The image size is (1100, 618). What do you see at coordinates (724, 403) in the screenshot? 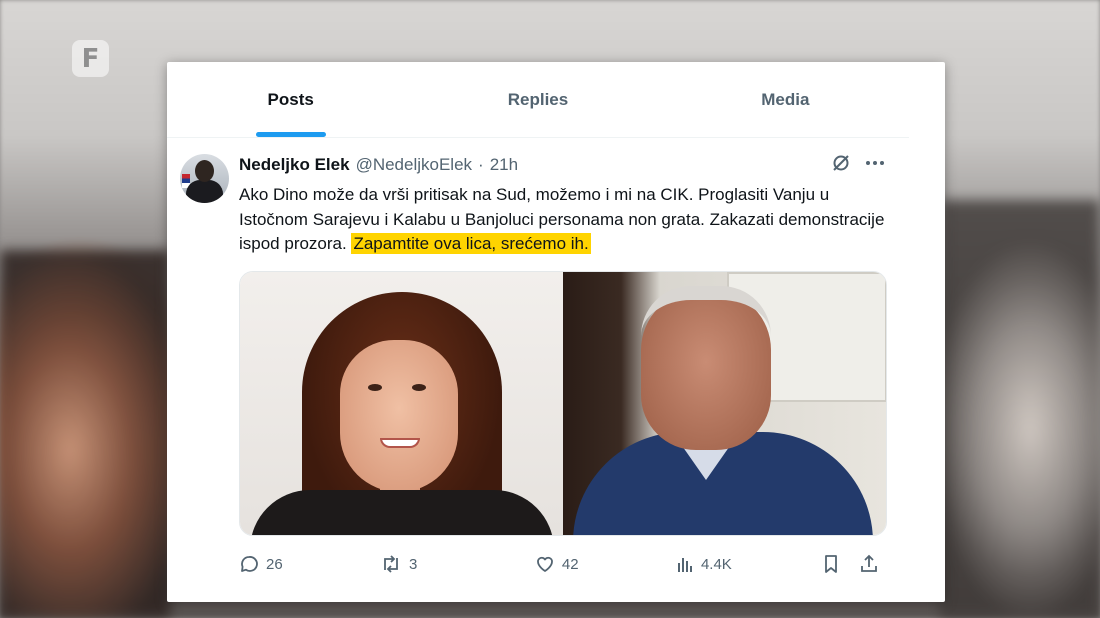
I see `media-photo-man` at bounding box center [724, 403].